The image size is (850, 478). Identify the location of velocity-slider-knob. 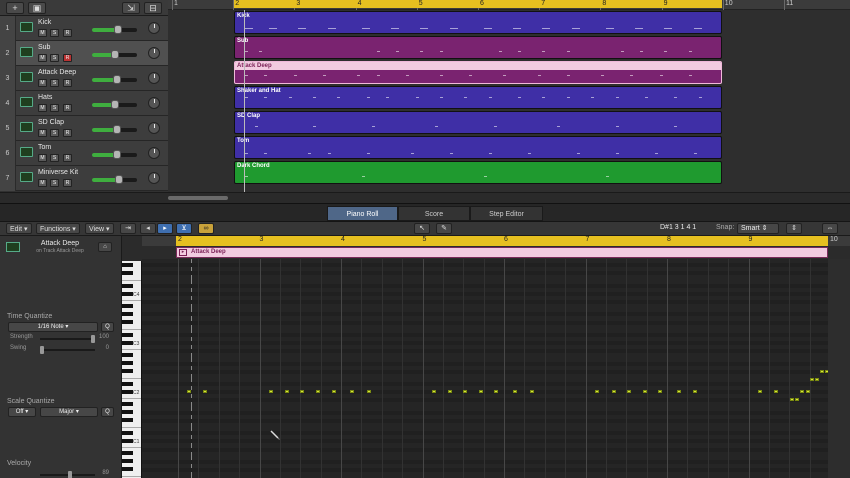
(70, 474).